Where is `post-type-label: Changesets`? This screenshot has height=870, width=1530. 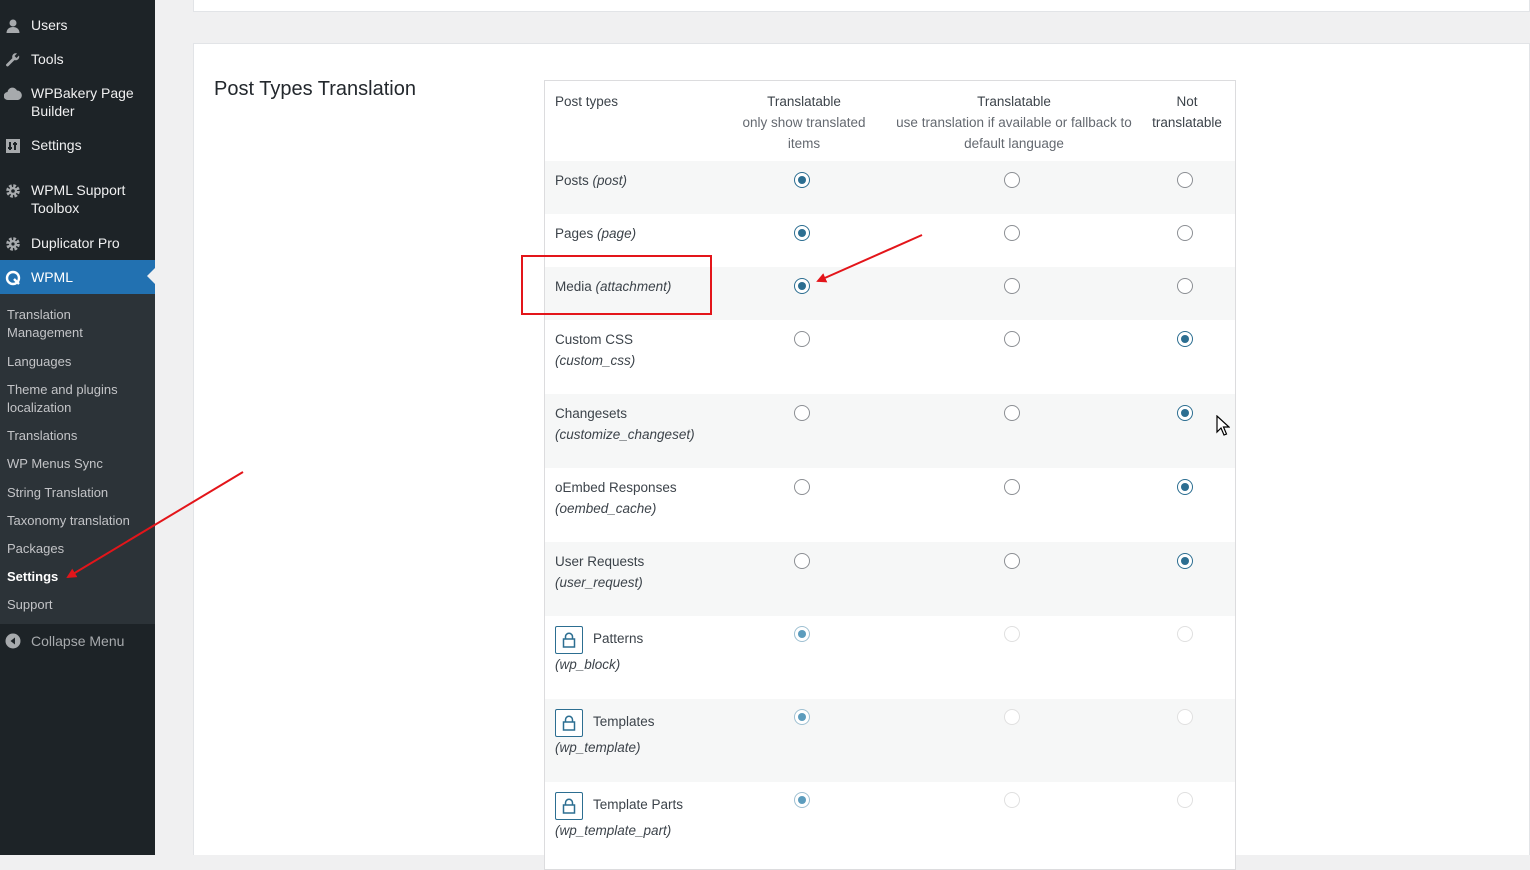 post-type-label: Changesets is located at coordinates (591, 413).